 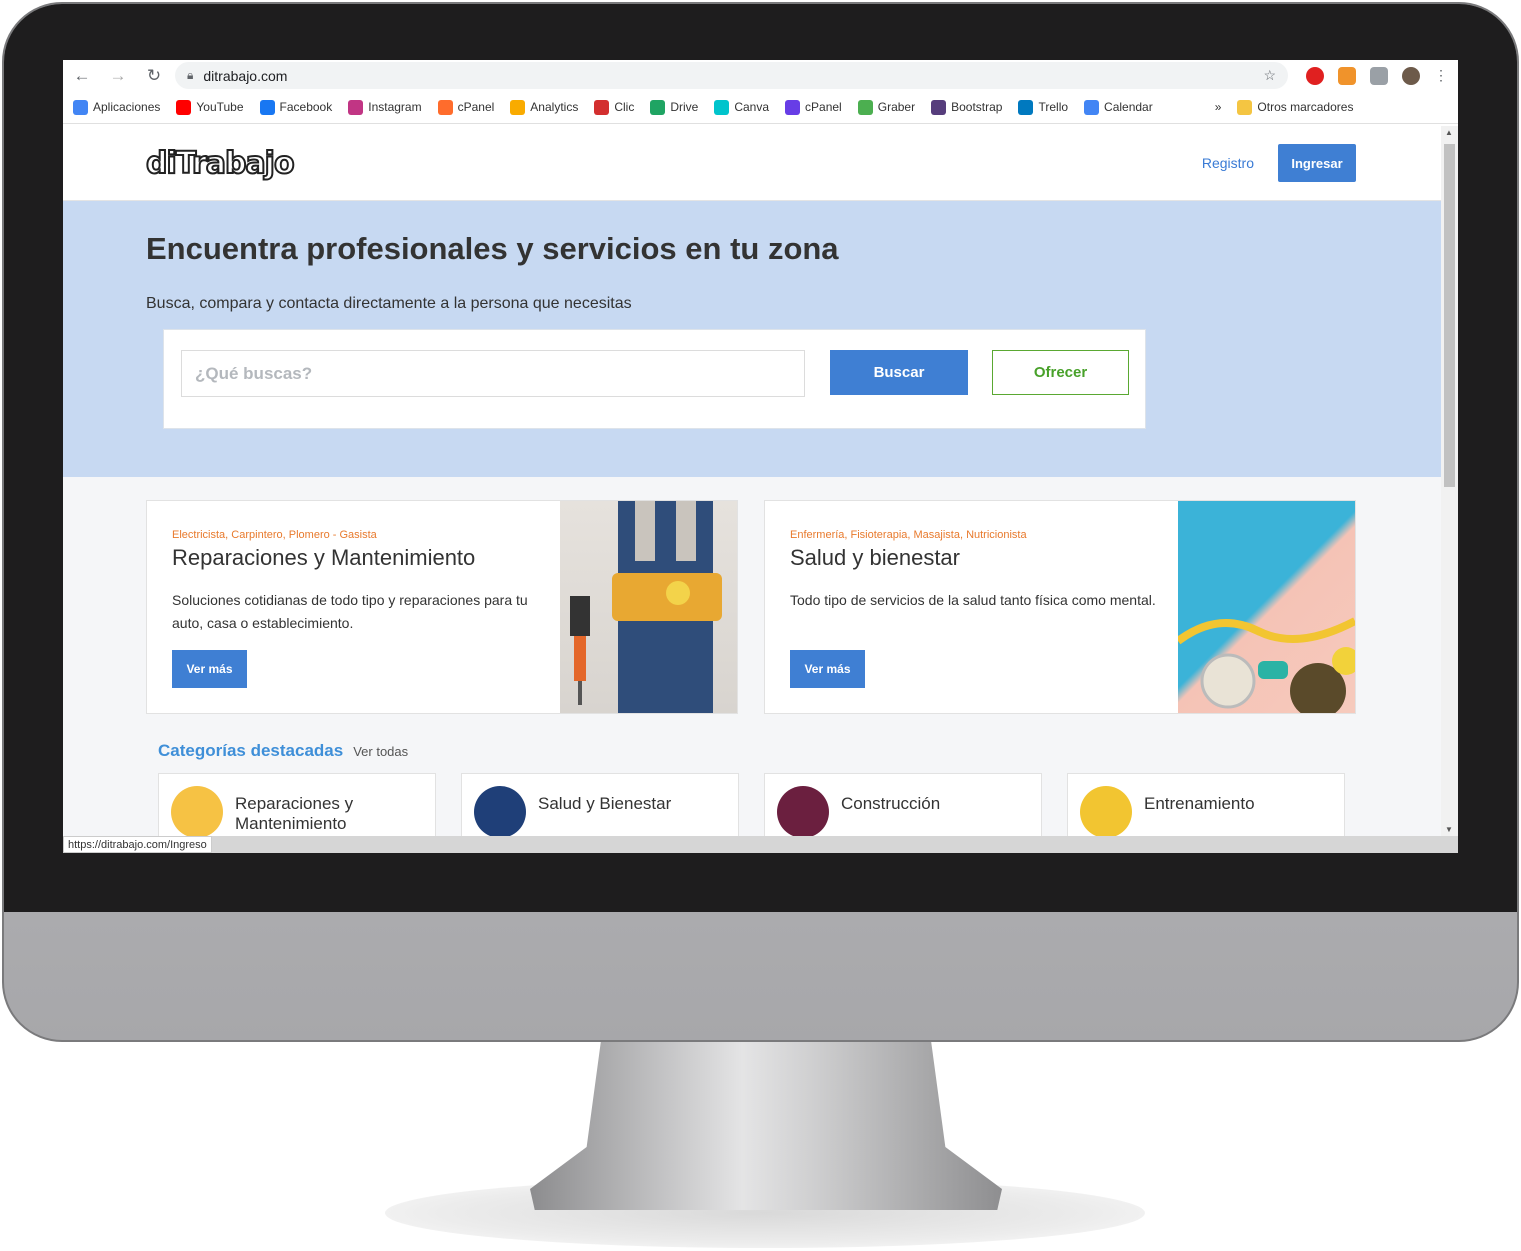 What do you see at coordinates (1449, 132) in the screenshot?
I see `scroll-up-icon: ▲` at bounding box center [1449, 132].